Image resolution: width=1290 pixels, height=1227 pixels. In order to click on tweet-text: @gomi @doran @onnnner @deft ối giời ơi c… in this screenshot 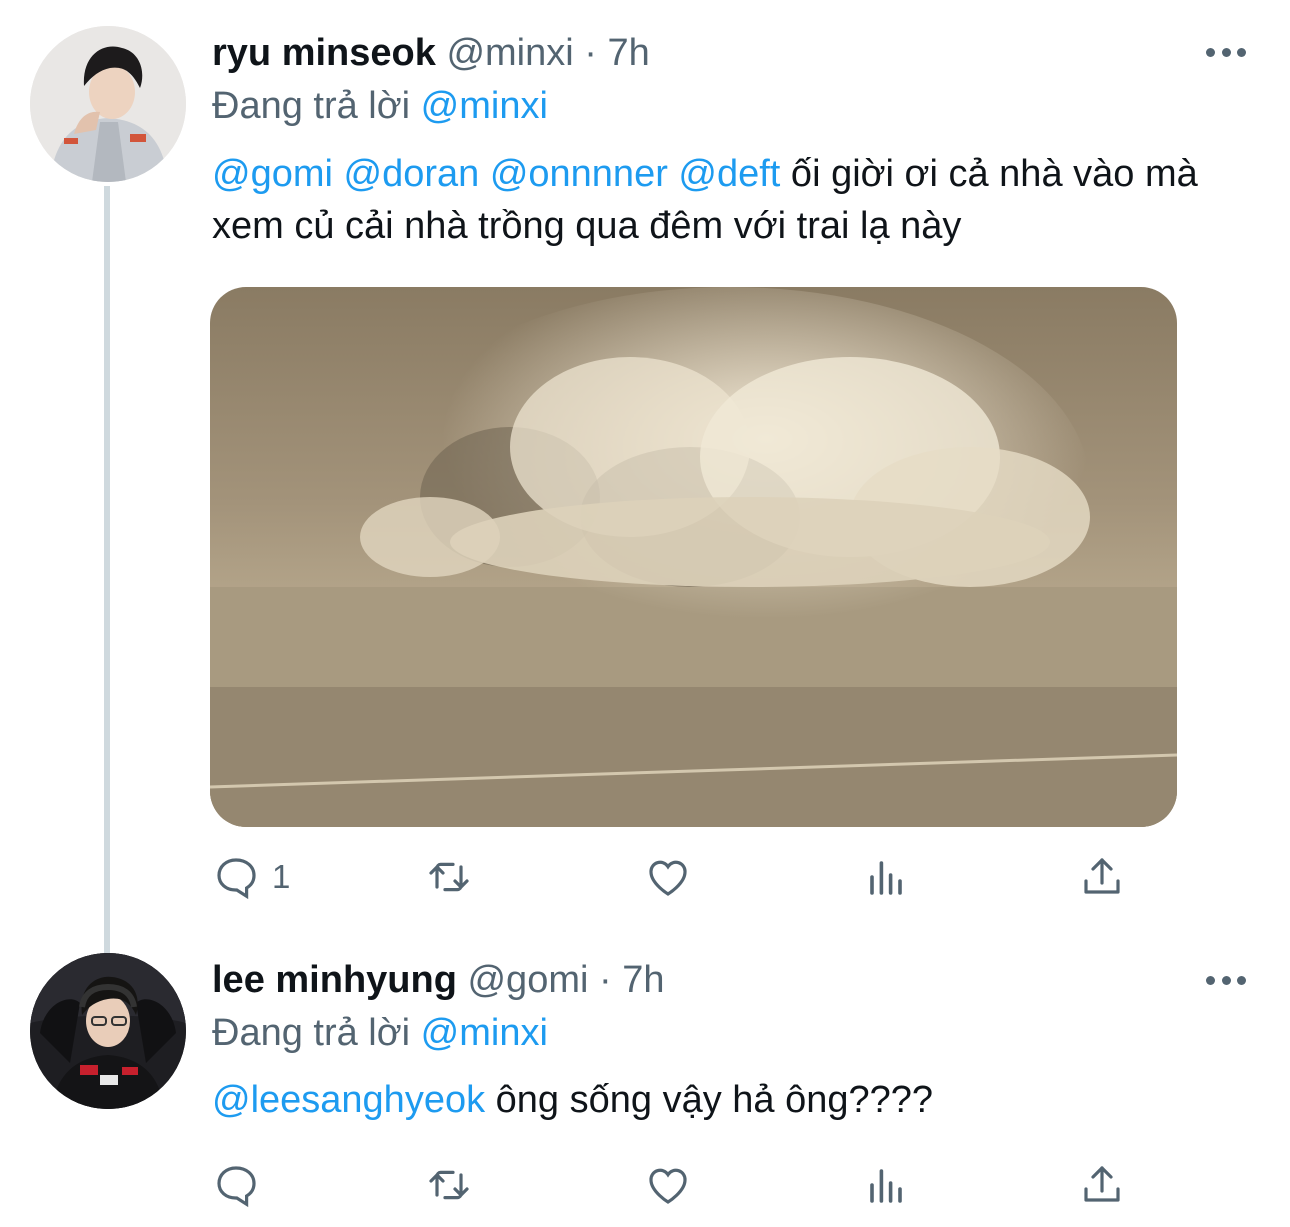, I will do `click(737, 200)`.